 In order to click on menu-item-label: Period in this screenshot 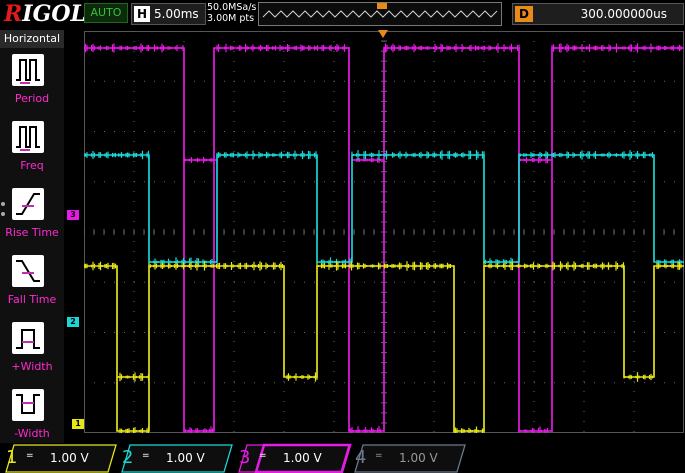, I will do `click(32, 98)`.